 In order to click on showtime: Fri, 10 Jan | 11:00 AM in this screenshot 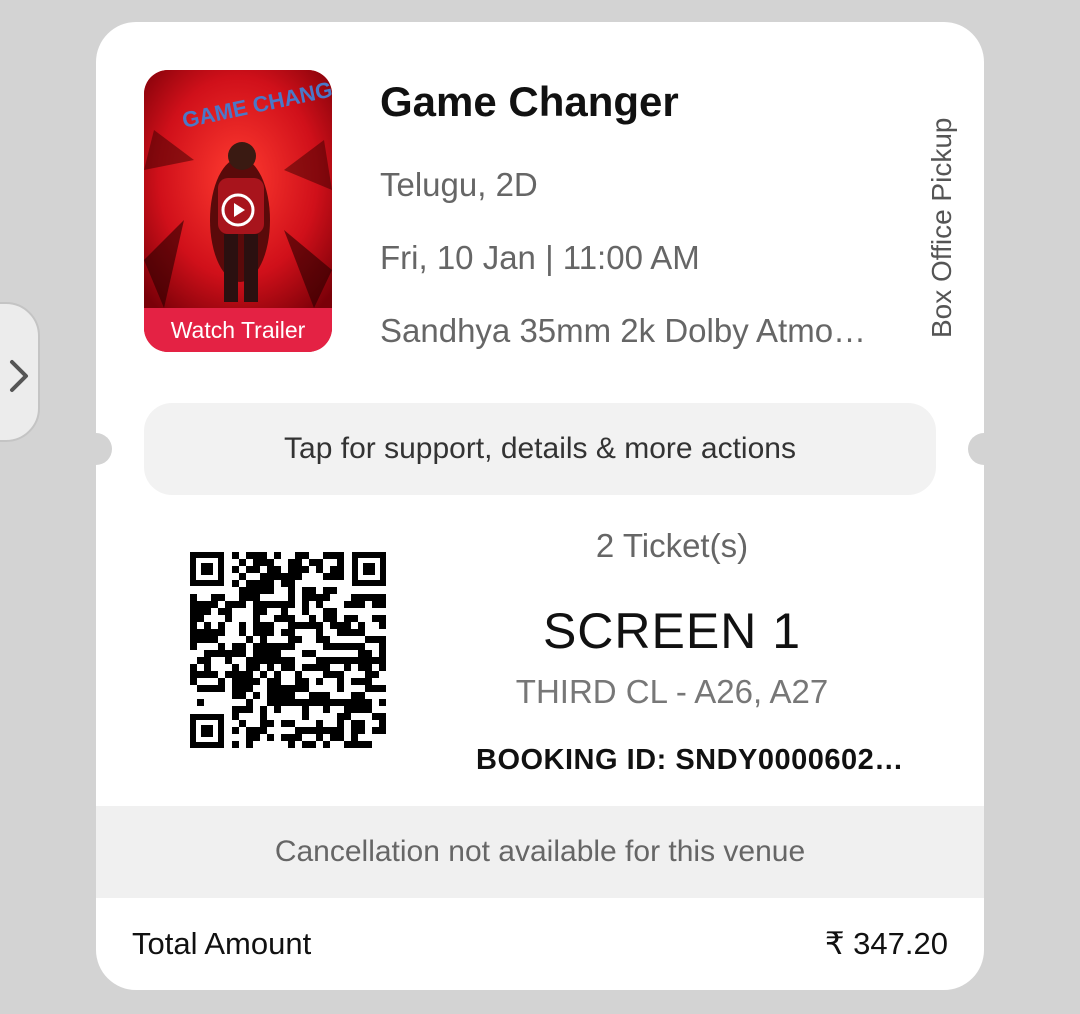, I will do `click(540, 257)`.